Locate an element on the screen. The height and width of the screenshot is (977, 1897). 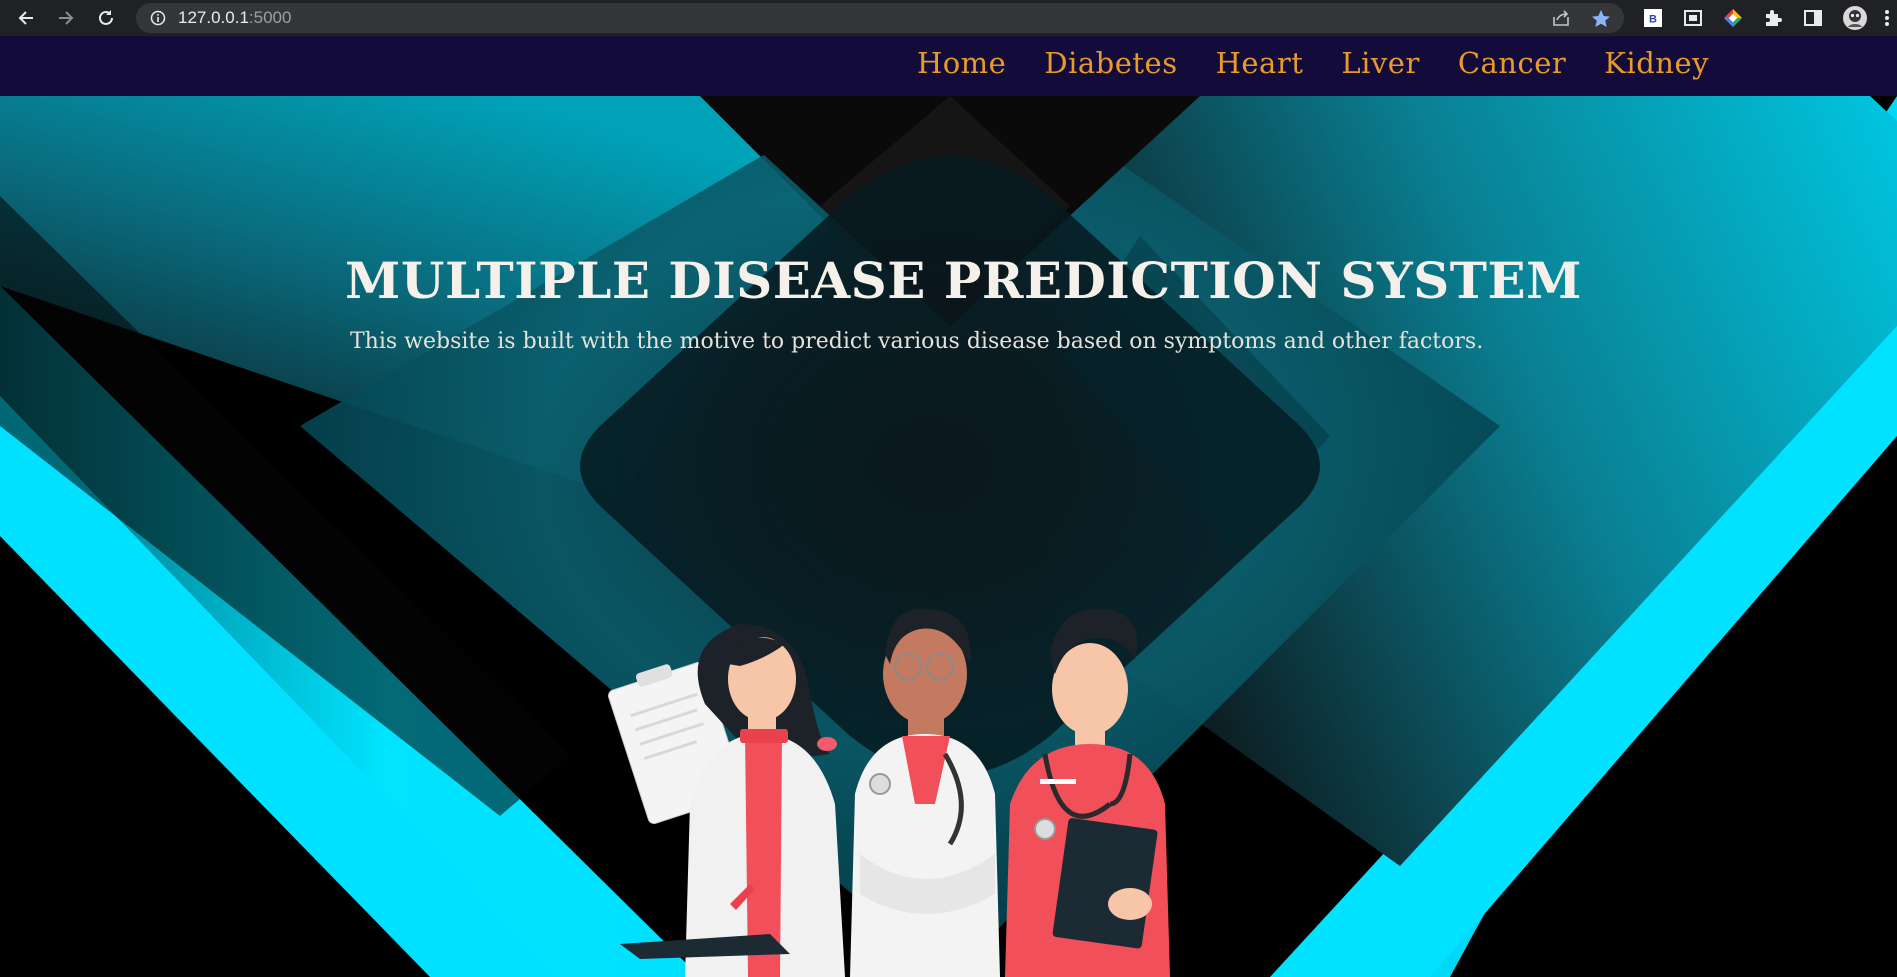
side-panel-icon is located at coordinates (1813, 18).